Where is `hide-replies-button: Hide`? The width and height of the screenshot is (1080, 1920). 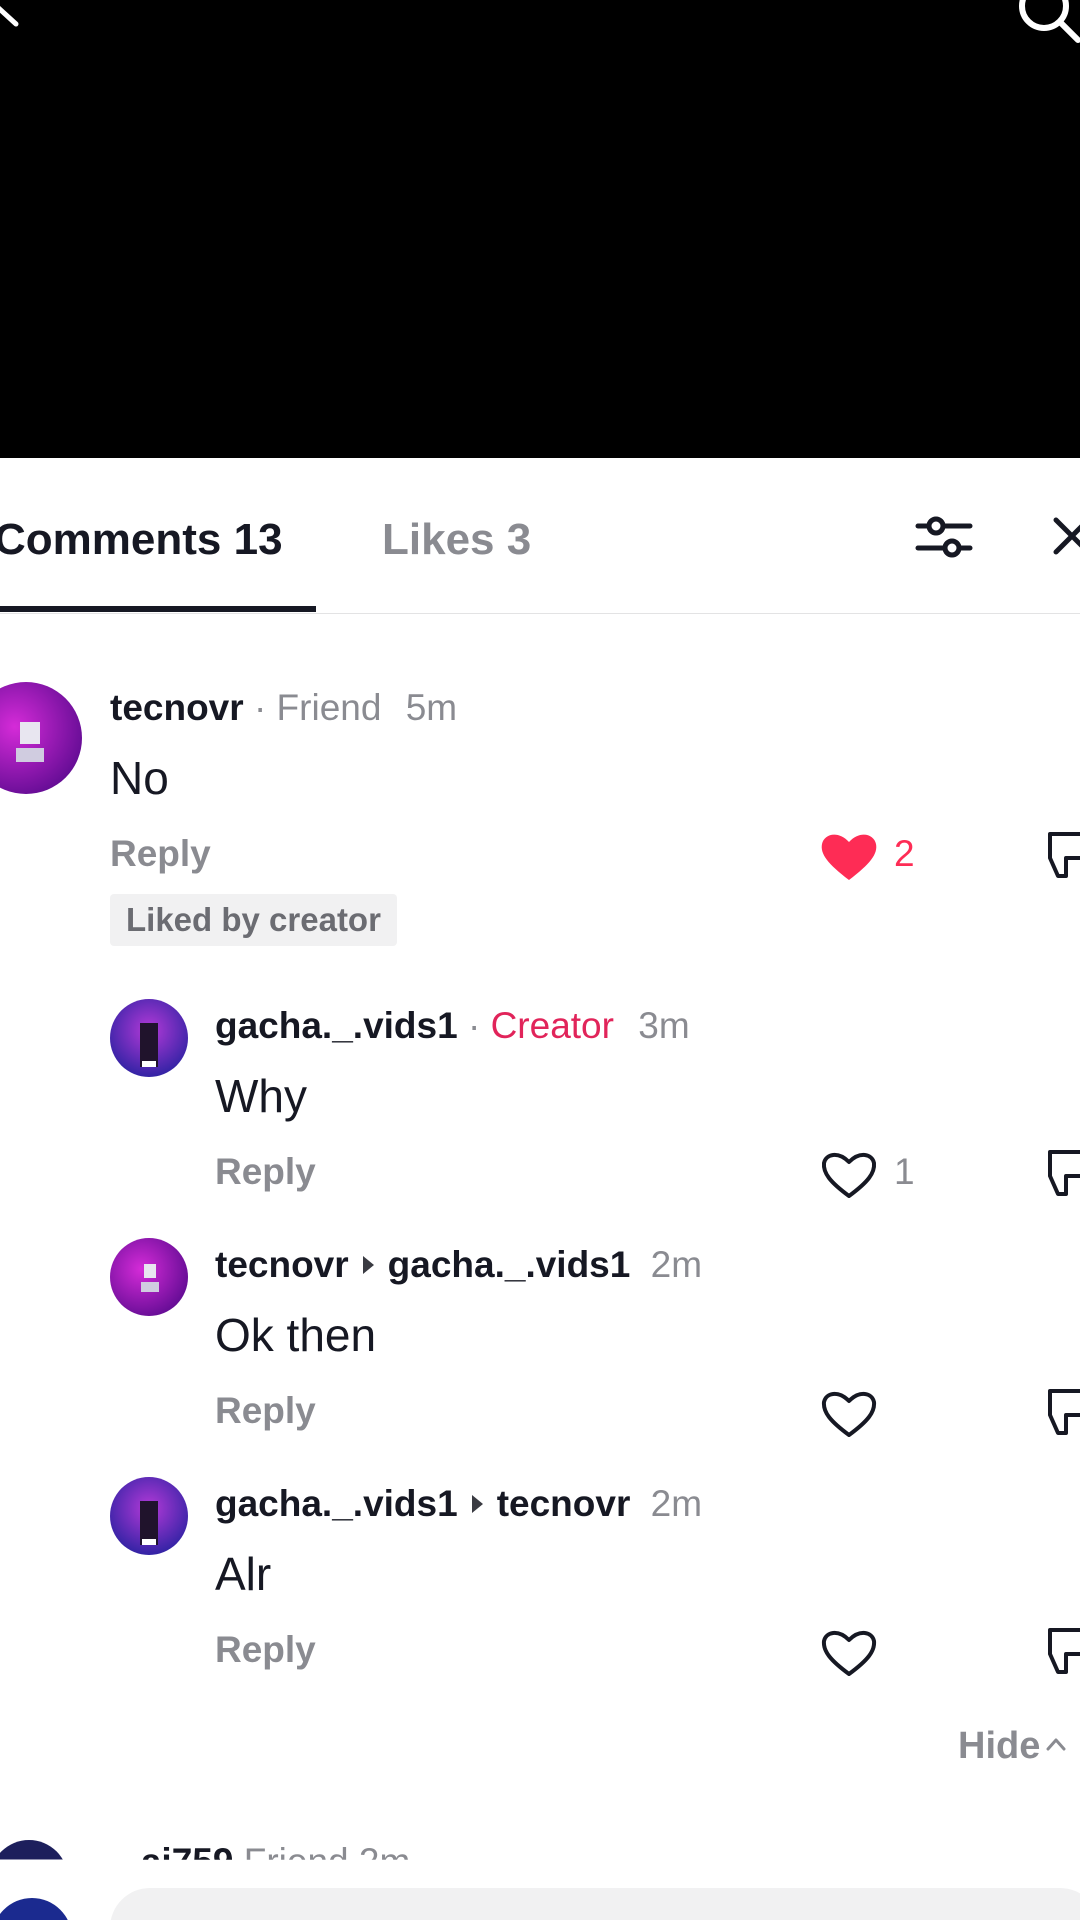
hide-replies-button: Hide is located at coordinates (1012, 1746).